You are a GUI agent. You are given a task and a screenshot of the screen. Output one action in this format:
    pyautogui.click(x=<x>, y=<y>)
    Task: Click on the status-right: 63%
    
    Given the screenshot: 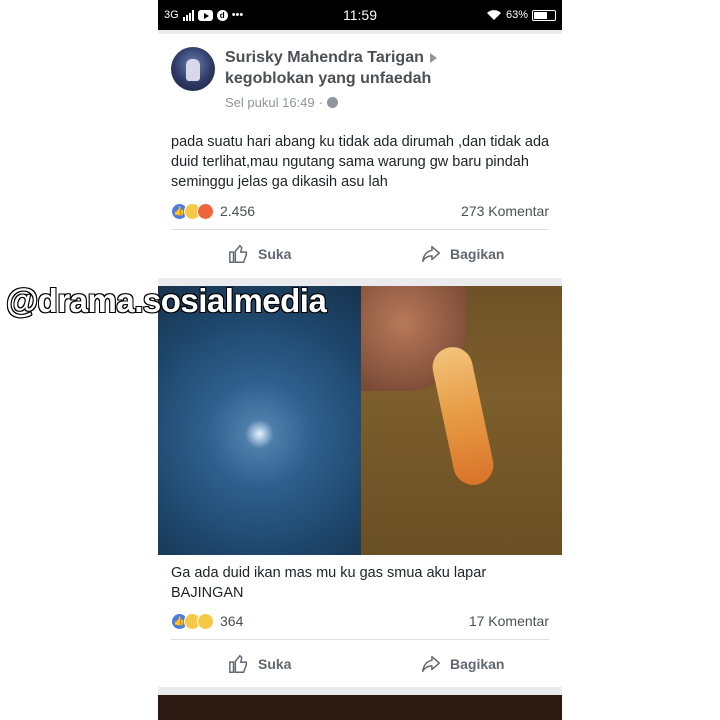 What is the action you would take?
    pyautogui.click(x=521, y=15)
    